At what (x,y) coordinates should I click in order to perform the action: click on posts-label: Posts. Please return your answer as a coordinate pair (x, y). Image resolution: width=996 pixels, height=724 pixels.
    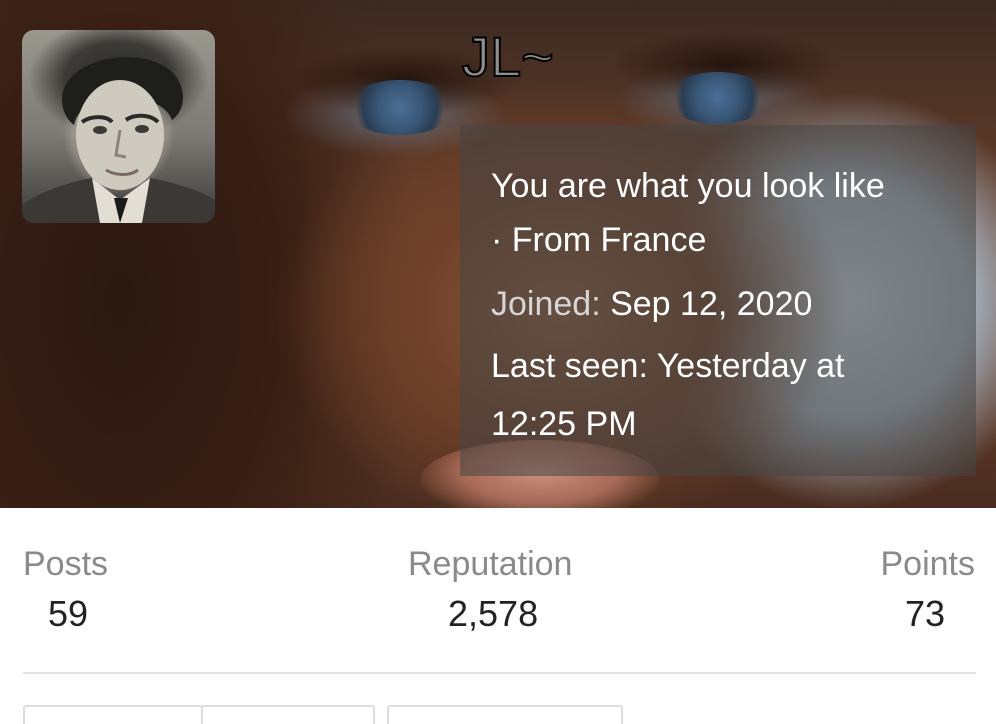
    Looking at the image, I should click on (66, 564).